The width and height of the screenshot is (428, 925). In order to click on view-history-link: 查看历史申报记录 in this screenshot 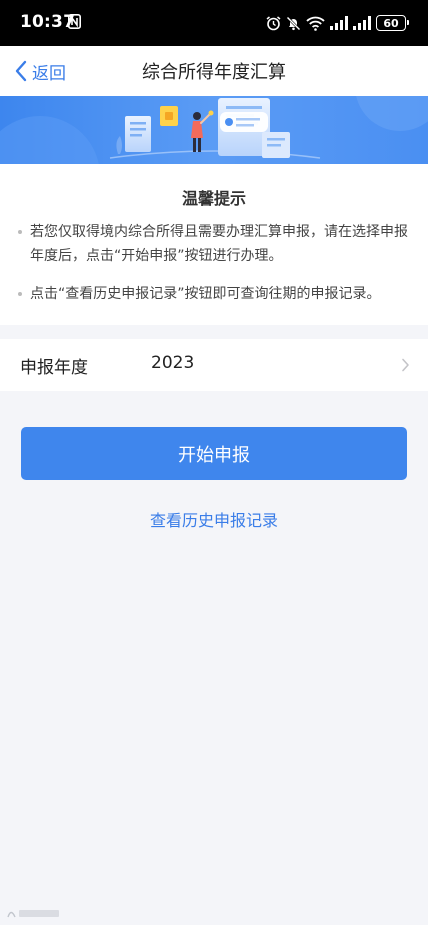, I will do `click(214, 519)`.